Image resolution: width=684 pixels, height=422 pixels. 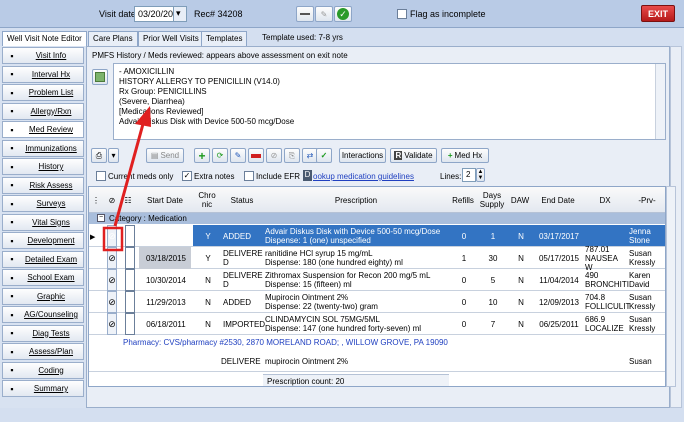 What do you see at coordinates (143, 116) in the screenshot?
I see `arrow-head-icon` at bounding box center [143, 116].